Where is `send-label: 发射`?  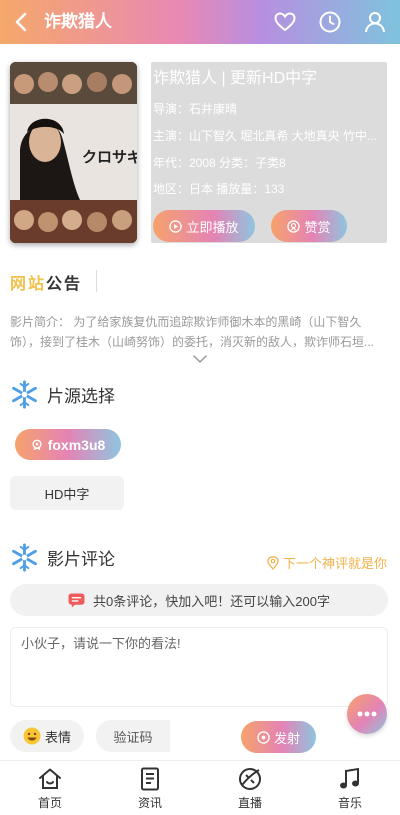 send-label: 发射 is located at coordinates (286, 738).